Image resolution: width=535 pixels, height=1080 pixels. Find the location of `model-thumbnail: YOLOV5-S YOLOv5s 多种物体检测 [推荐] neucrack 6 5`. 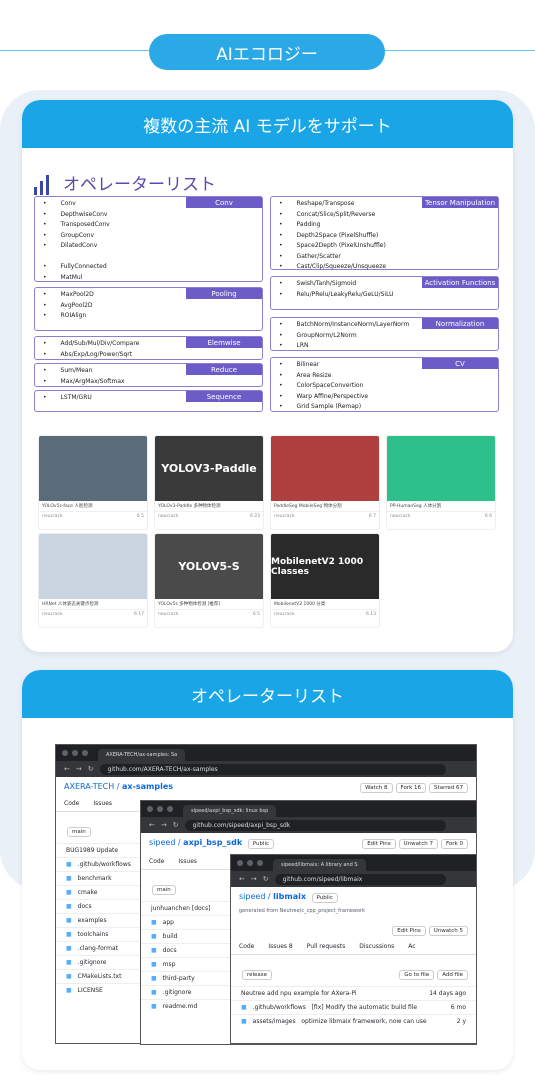

model-thumbnail: YOLOV5-S YOLOv5s 多种物体检测 [推荐] neucrack 6 5 is located at coordinates (209, 580).